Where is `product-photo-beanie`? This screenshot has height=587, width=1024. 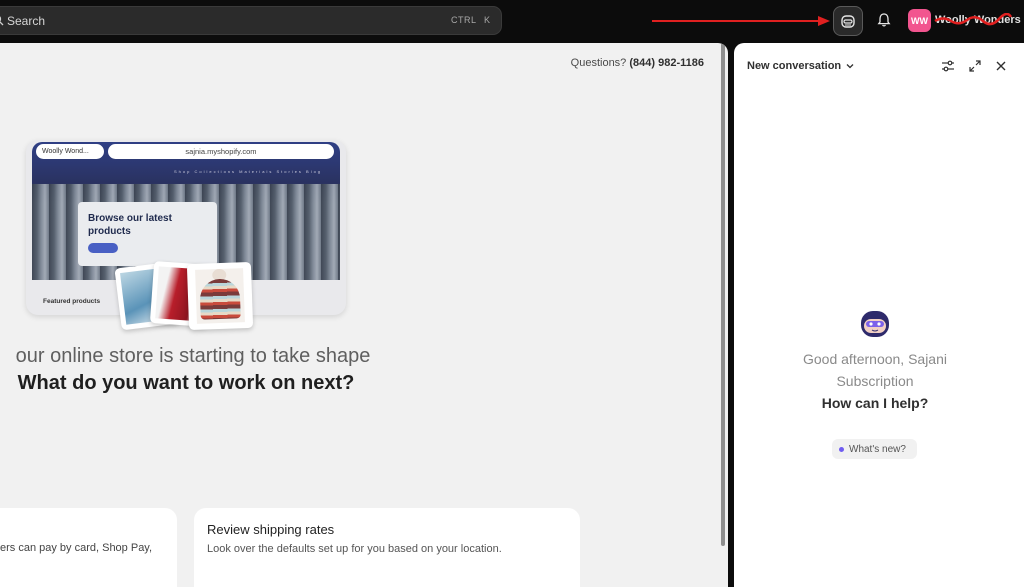 product-photo-beanie is located at coordinates (220, 296).